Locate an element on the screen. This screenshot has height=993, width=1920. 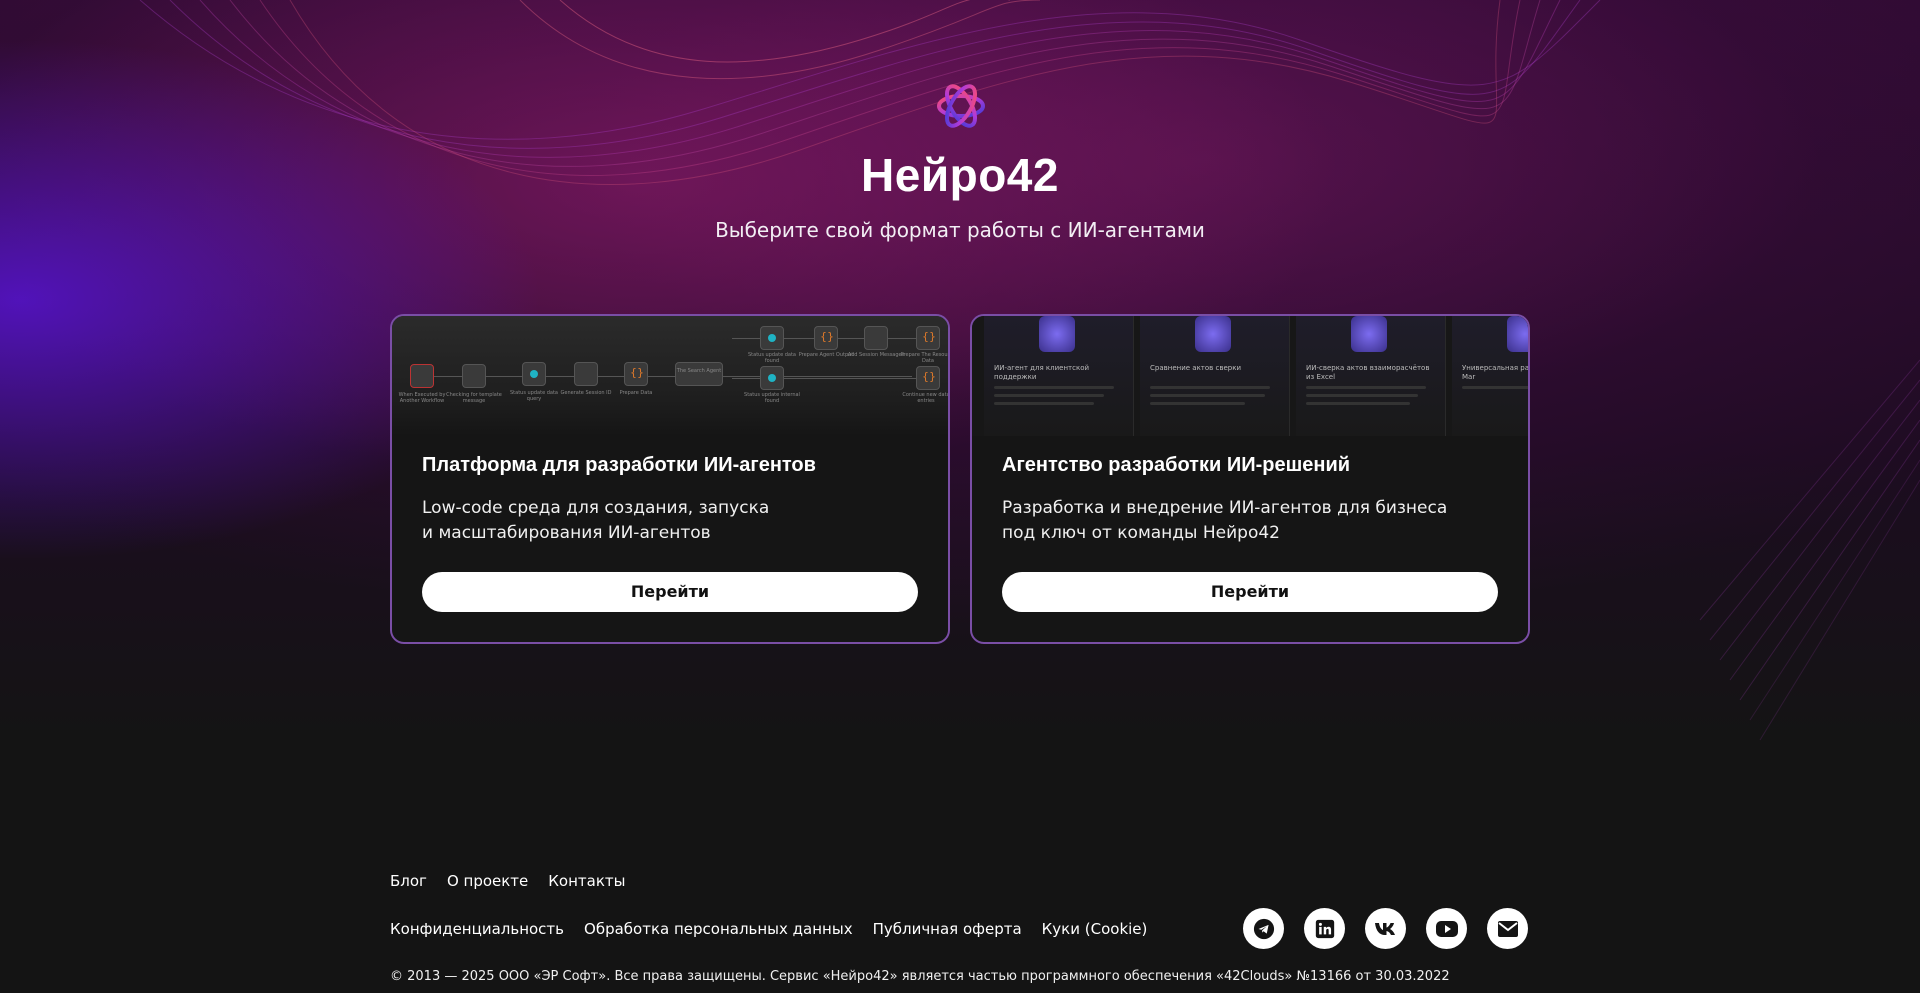
mail-icon is located at coordinates (1507, 928).